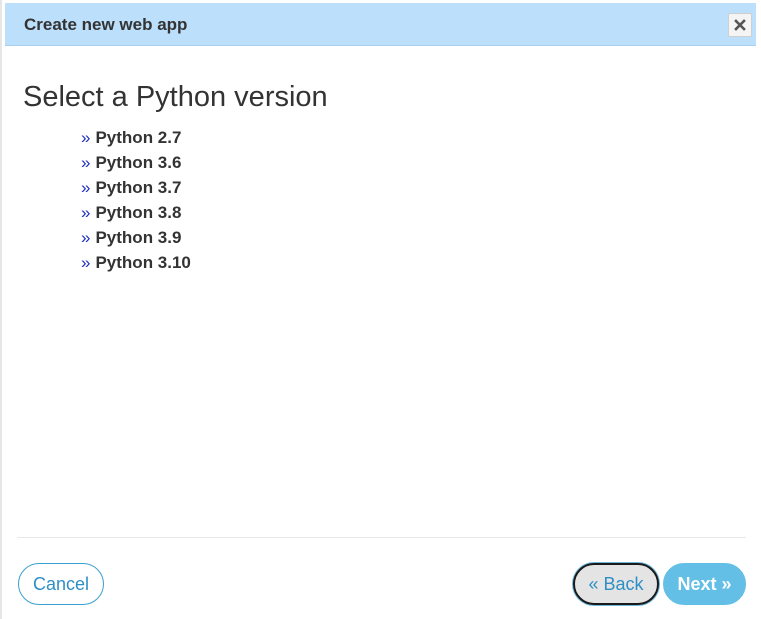 This screenshot has height=619, width=761. I want to click on python-3-9-link: Python 3.9, so click(138, 237).